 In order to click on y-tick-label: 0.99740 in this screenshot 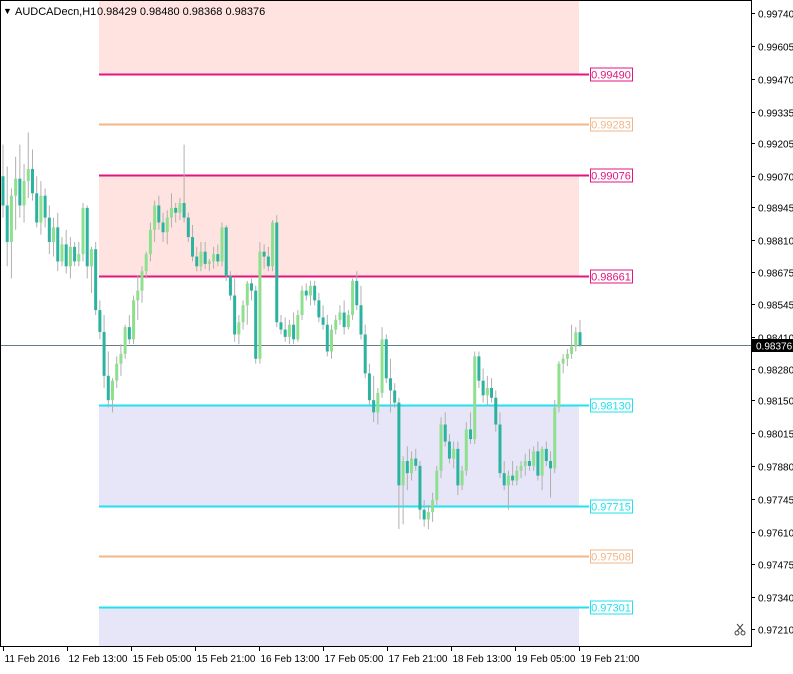, I will do `click(775, 15)`.